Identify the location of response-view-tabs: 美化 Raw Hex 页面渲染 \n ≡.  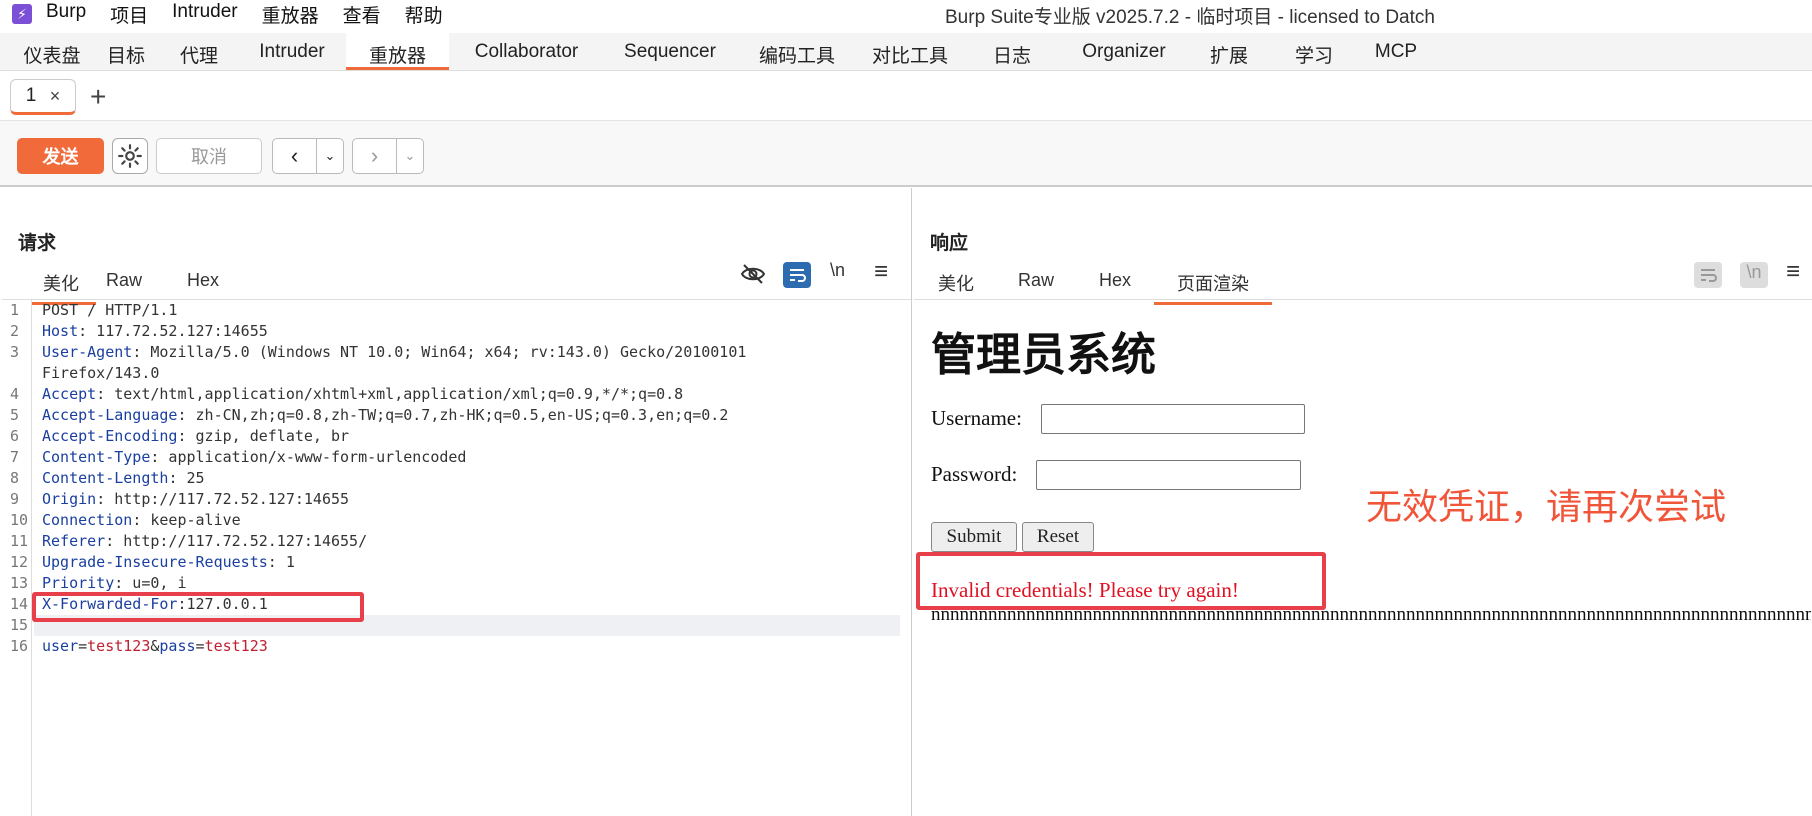
(1363, 281).